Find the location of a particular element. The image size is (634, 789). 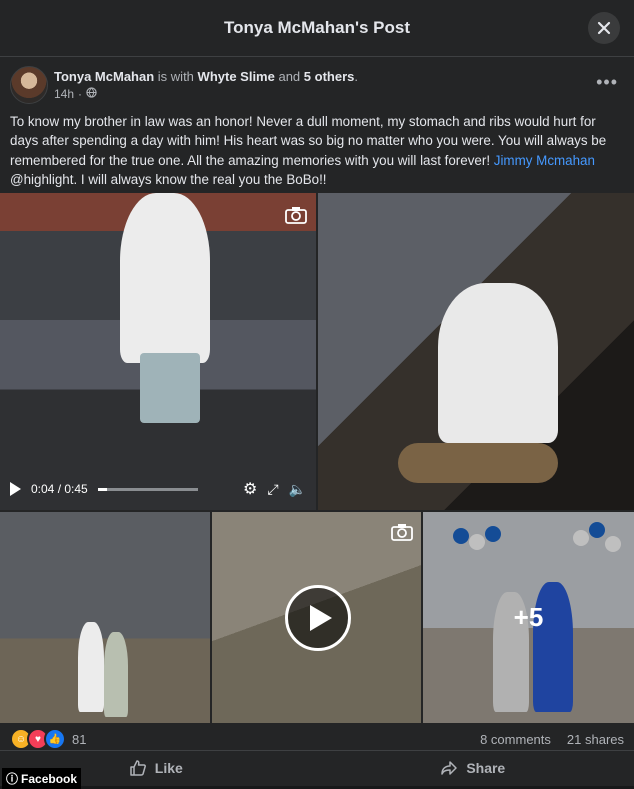

tagged-others: 5 others is located at coordinates (329, 76).